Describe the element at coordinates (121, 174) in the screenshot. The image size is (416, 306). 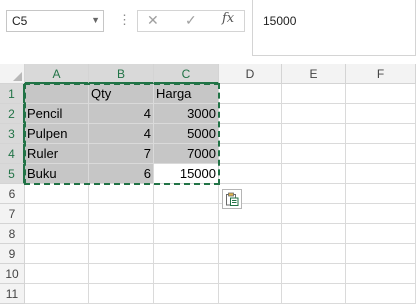
I see `cell-b5: 6` at that location.